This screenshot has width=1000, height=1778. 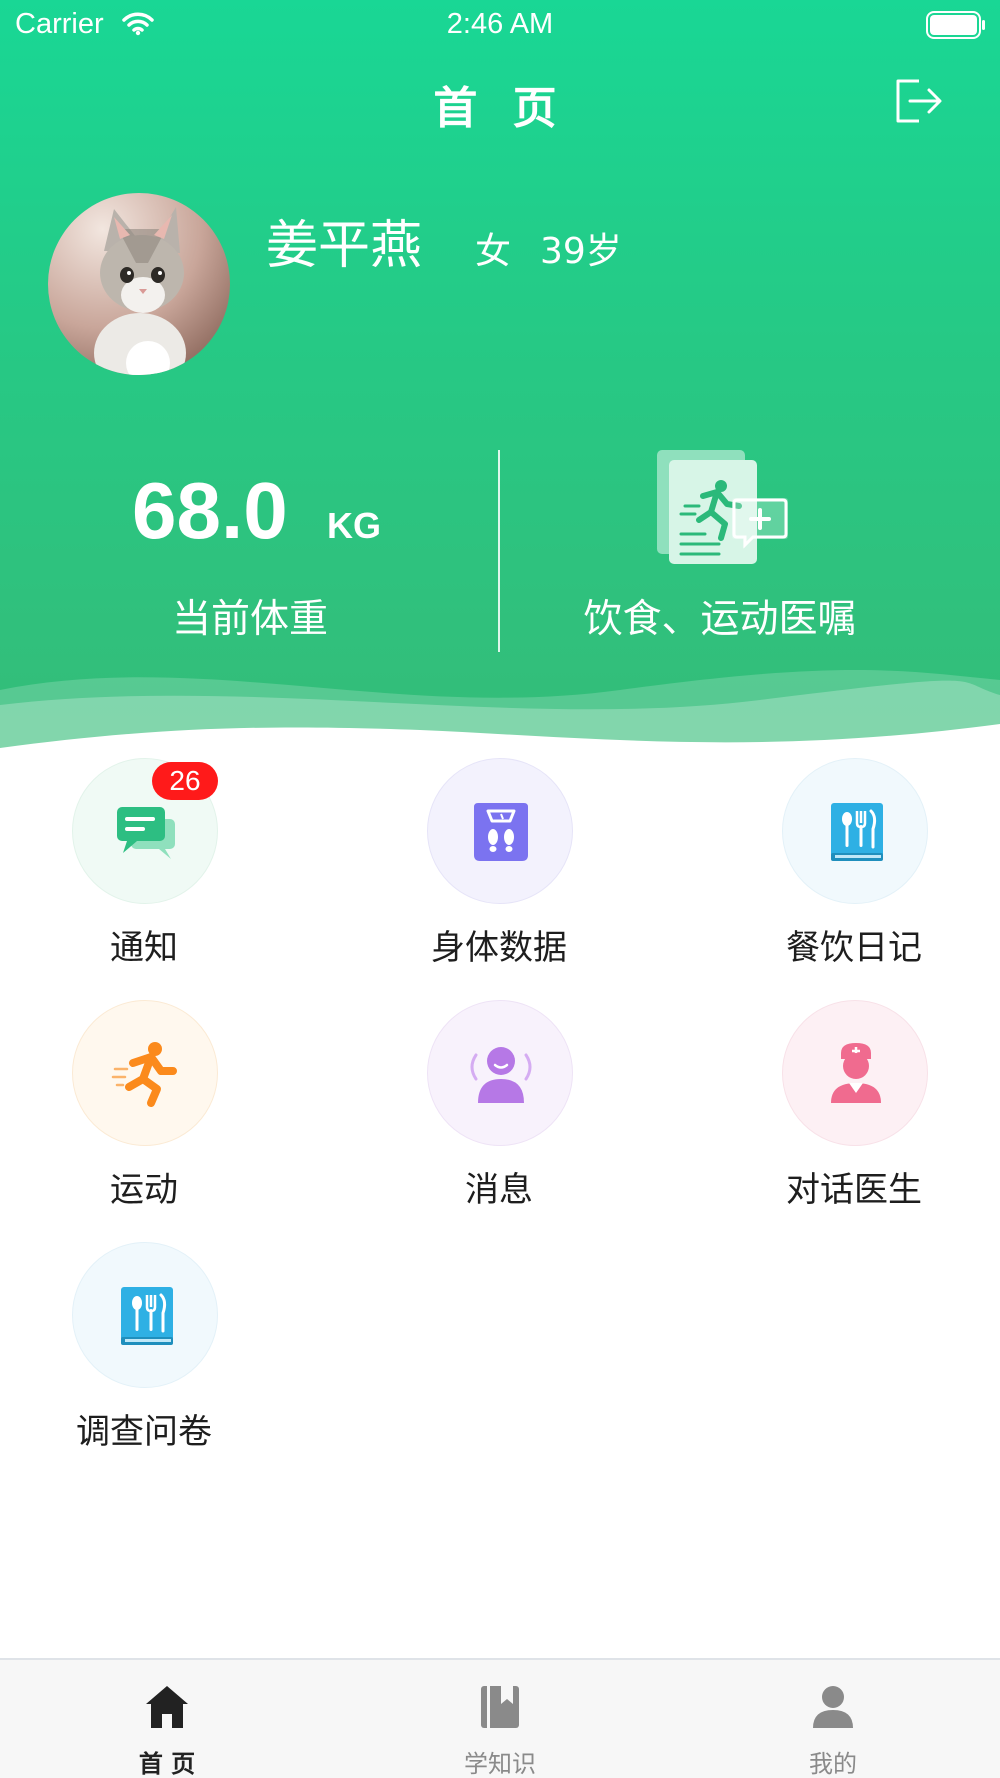 What do you see at coordinates (499, 948) in the screenshot?
I see `grid-label: 身体数据` at bounding box center [499, 948].